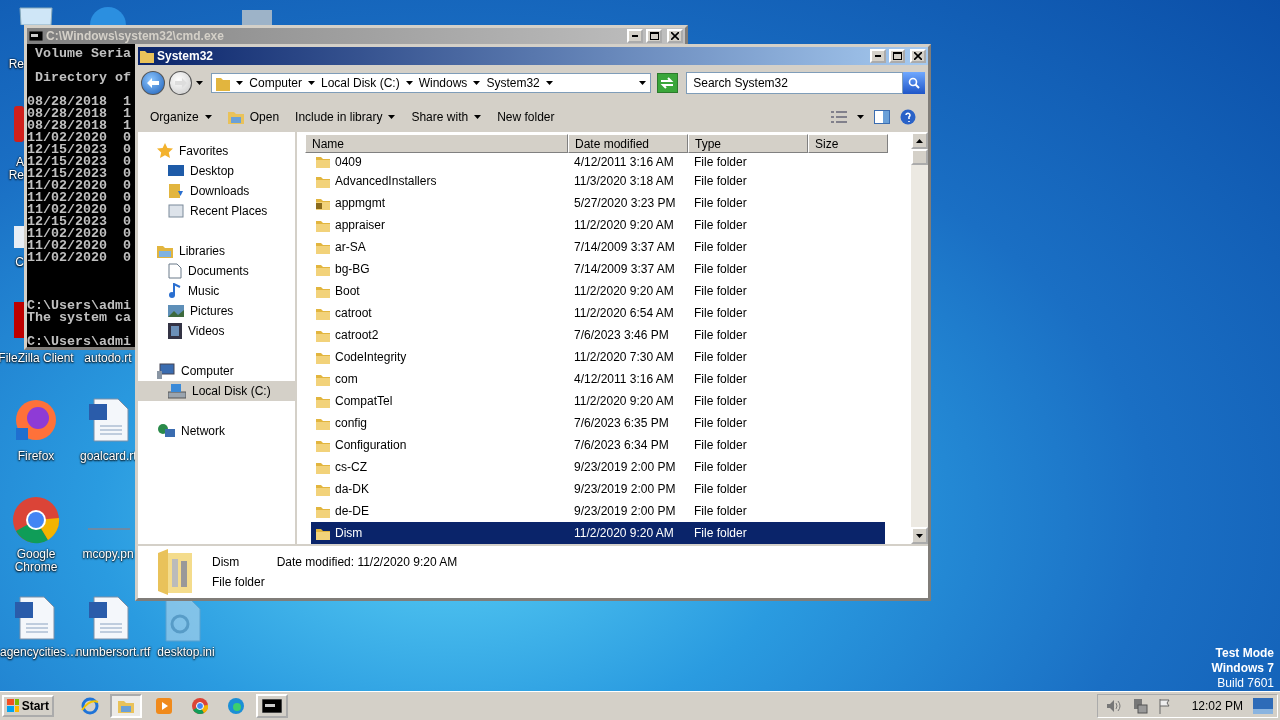  I want to click on file-row: 0409 4/12/2011 3:16 AM File folder, so click(598, 161).